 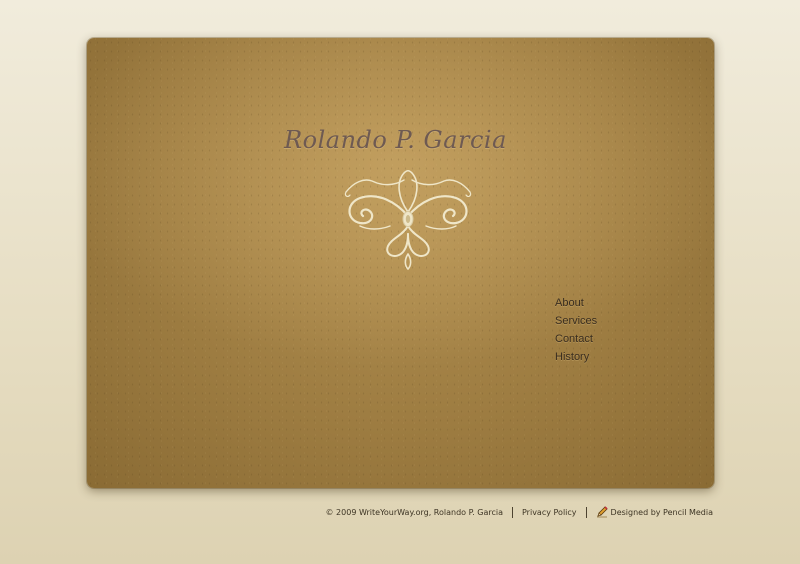 I want to click on nav-item-about: About, so click(x=576, y=303).